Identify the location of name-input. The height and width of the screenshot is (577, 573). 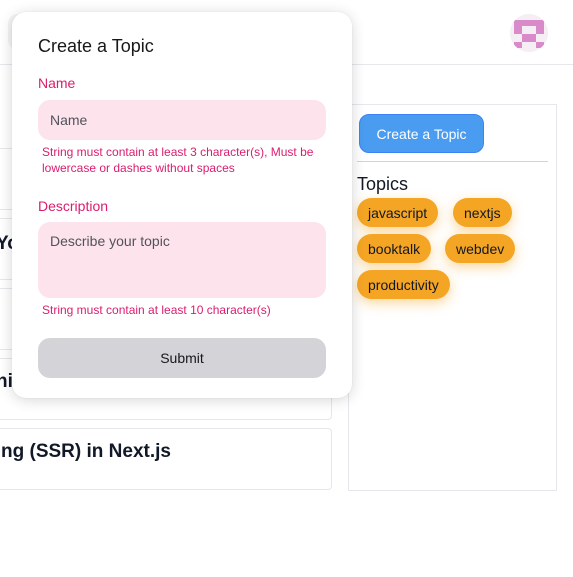
(182, 120).